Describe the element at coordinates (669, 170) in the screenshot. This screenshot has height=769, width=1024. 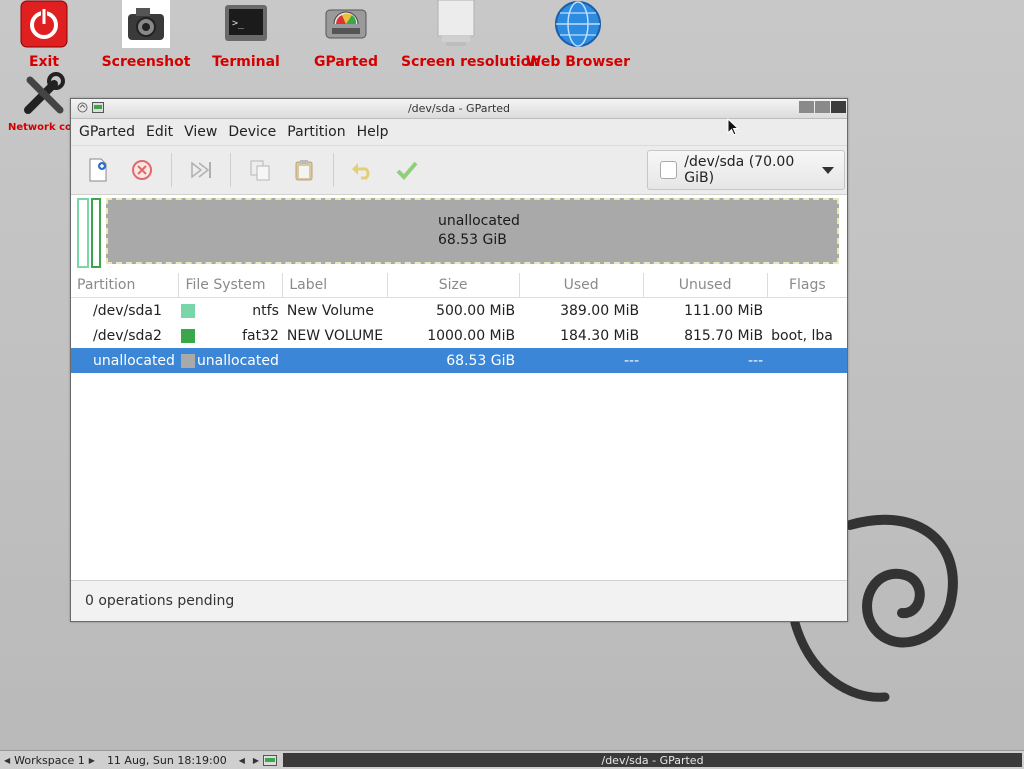
I see `drive-icon` at that location.